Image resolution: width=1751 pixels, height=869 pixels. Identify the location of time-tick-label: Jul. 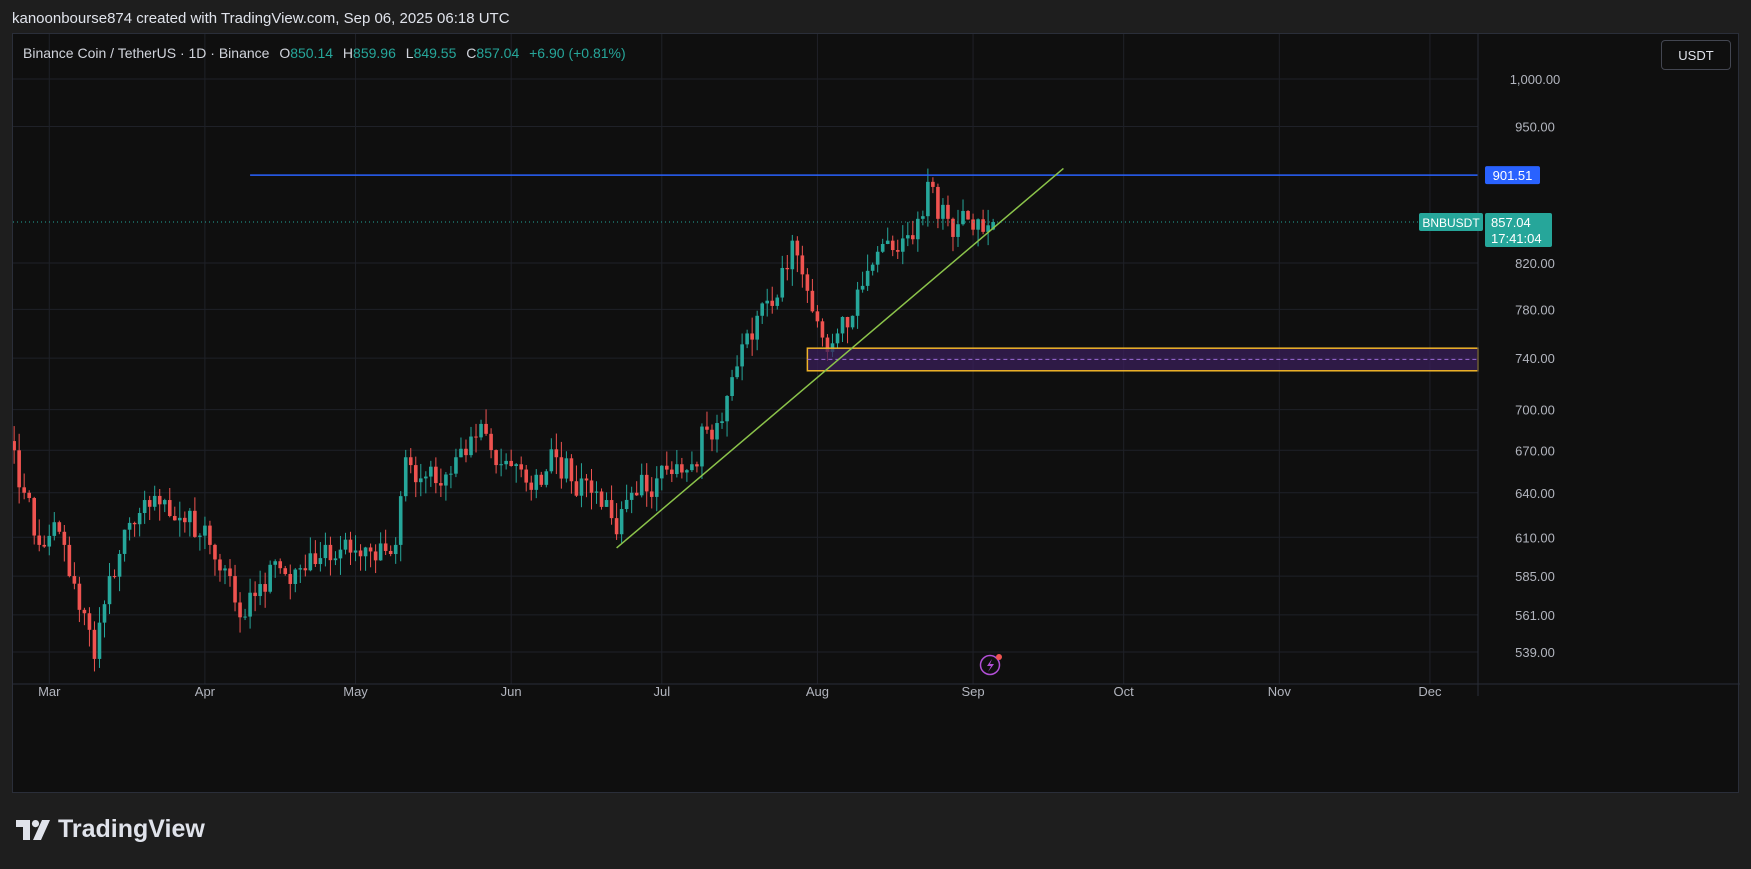
(661, 691).